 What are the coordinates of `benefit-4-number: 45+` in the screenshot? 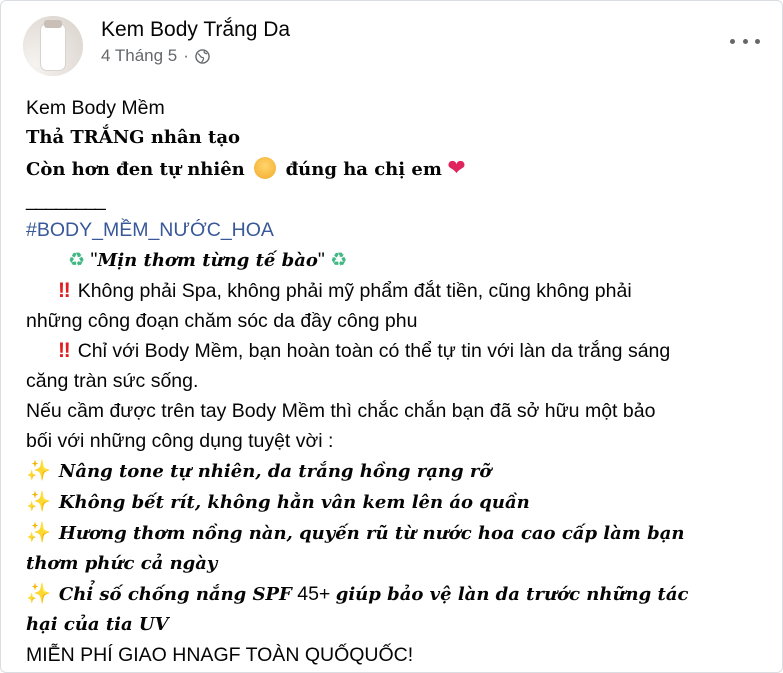 It's located at (313, 594).